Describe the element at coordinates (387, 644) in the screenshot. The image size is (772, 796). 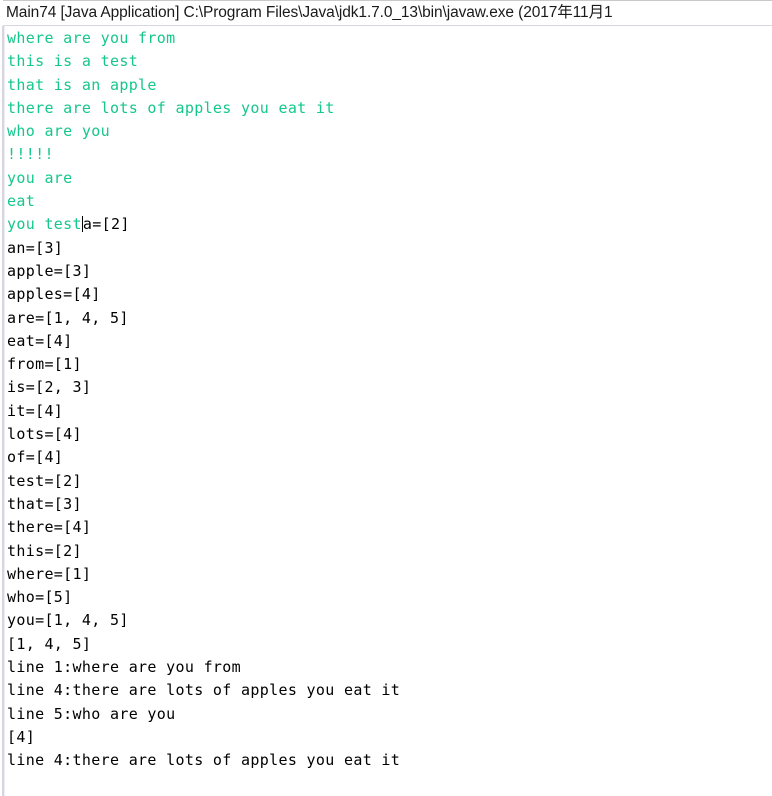
I see `console-line: [1, 4, 5]` at that location.